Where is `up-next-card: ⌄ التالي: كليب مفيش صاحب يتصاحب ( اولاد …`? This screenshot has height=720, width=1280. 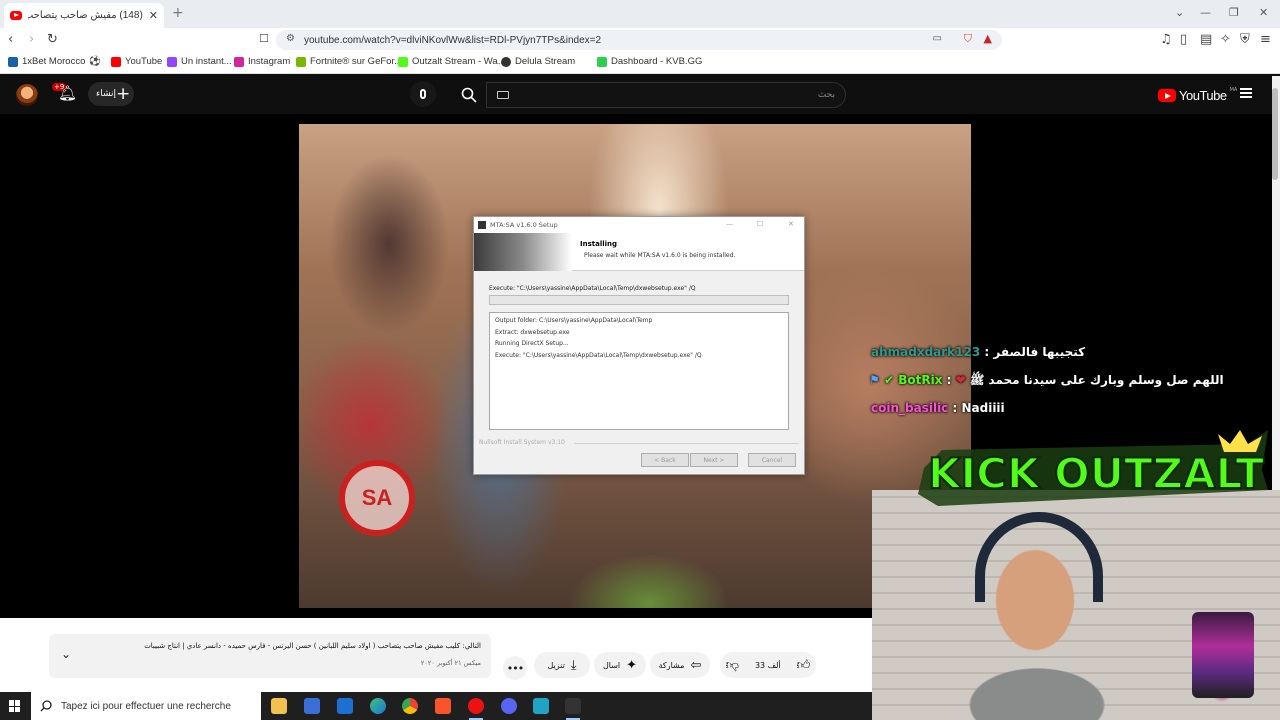 up-next-card: ⌄ التالي: كليب مفيش صاحب يتصاحب ( اولاد … is located at coordinates (270, 656).